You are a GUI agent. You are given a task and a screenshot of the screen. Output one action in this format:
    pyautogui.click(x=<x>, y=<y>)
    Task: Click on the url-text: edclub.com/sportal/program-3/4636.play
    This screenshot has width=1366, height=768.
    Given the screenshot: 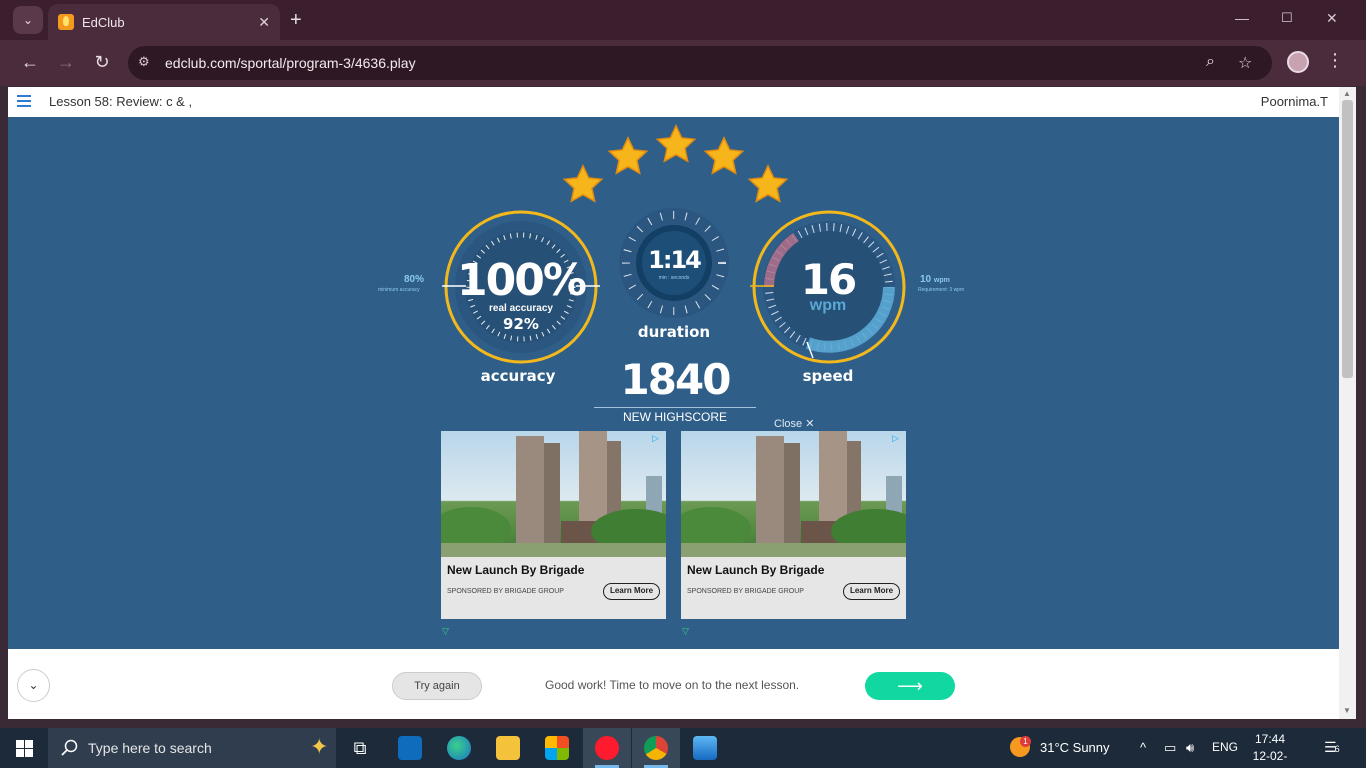 What is the action you would take?
    pyautogui.click(x=290, y=63)
    